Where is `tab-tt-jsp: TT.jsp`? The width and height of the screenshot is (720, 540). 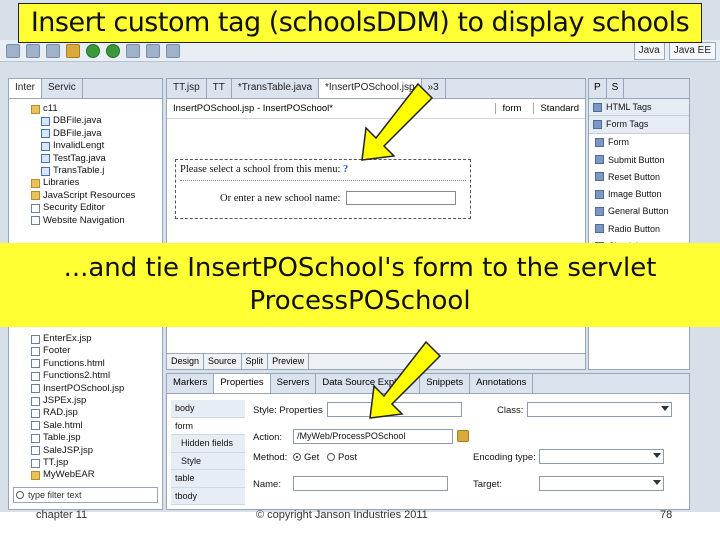 tab-tt-jsp: TT.jsp is located at coordinates (187, 88).